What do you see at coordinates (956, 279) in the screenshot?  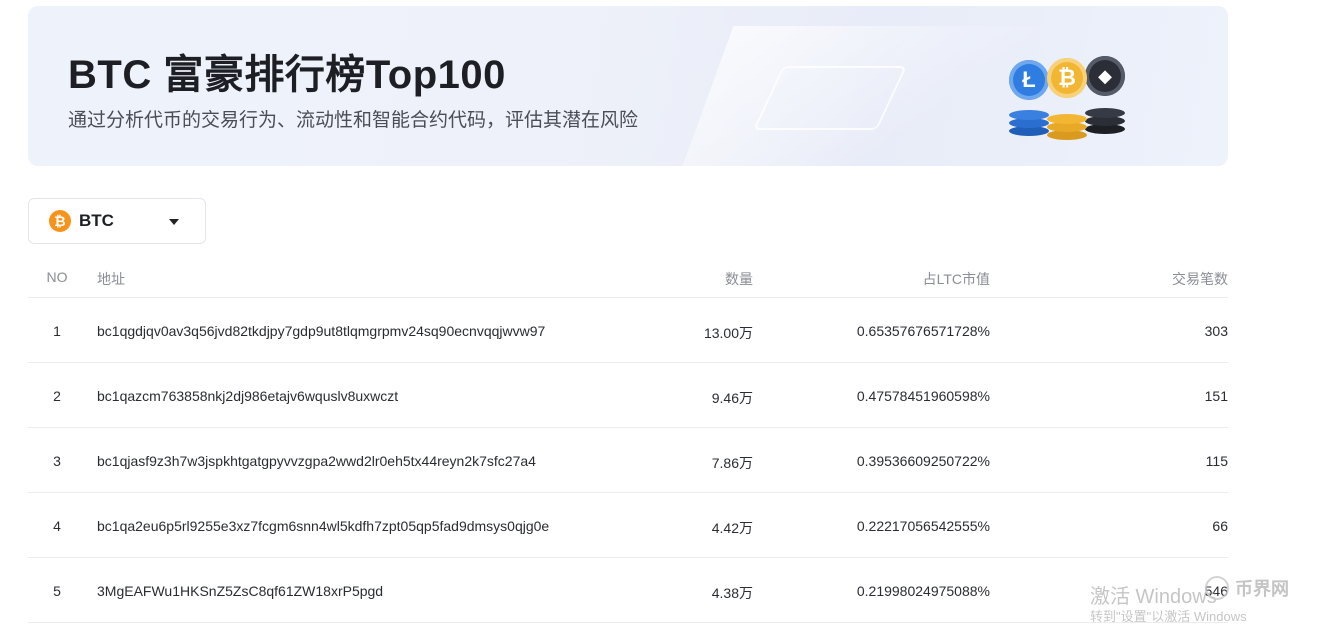 I see `header-market-share: 占LTC市值` at bounding box center [956, 279].